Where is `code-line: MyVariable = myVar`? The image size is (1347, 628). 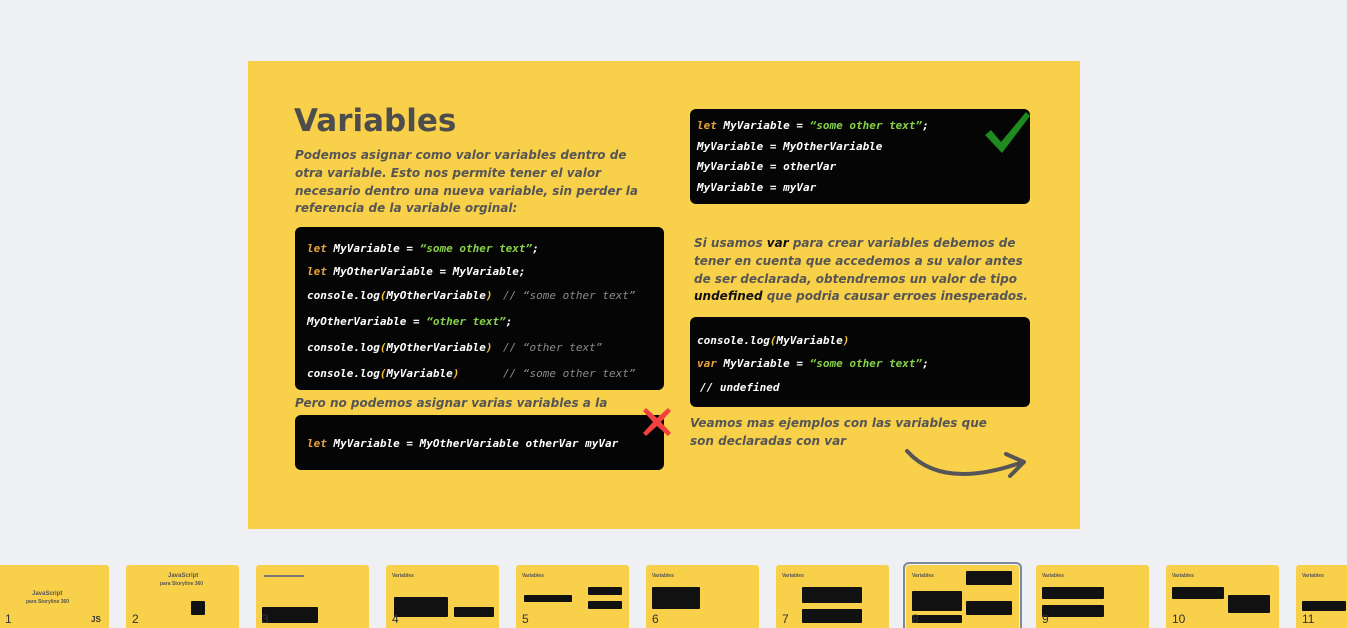
code-line: MyVariable = myVar is located at coordinates (757, 187).